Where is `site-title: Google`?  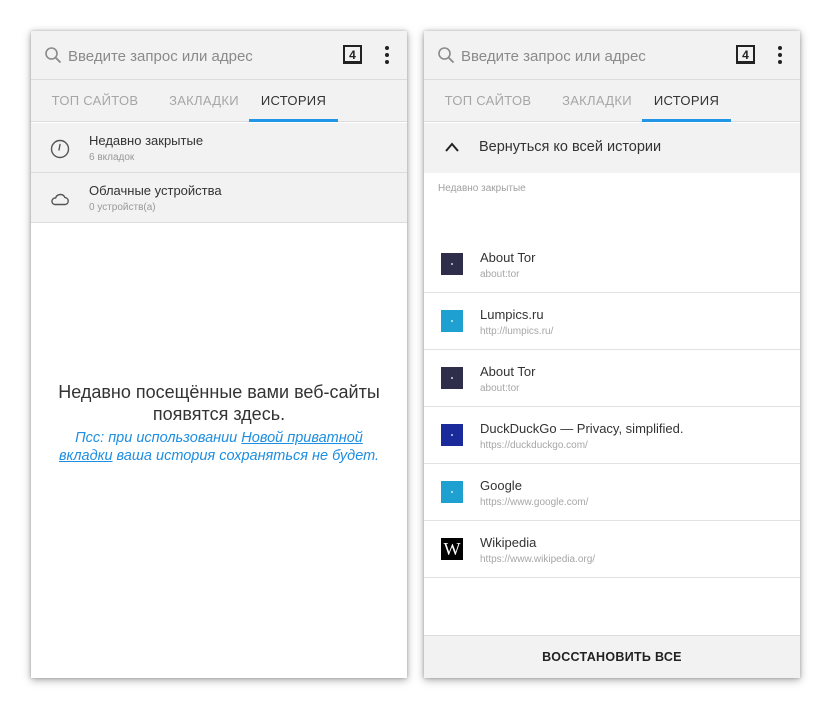
site-title: Google is located at coordinates (501, 485).